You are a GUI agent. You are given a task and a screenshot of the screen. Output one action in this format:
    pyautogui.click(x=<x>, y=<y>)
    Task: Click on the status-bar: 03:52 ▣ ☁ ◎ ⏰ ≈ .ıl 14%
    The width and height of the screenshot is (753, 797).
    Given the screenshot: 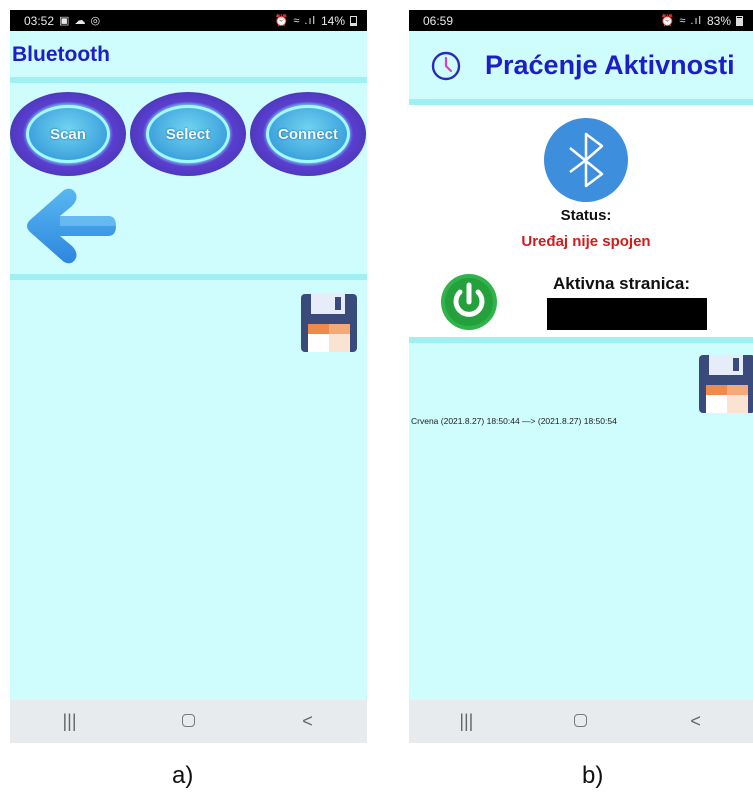 What is the action you would take?
    pyautogui.click(x=188, y=20)
    